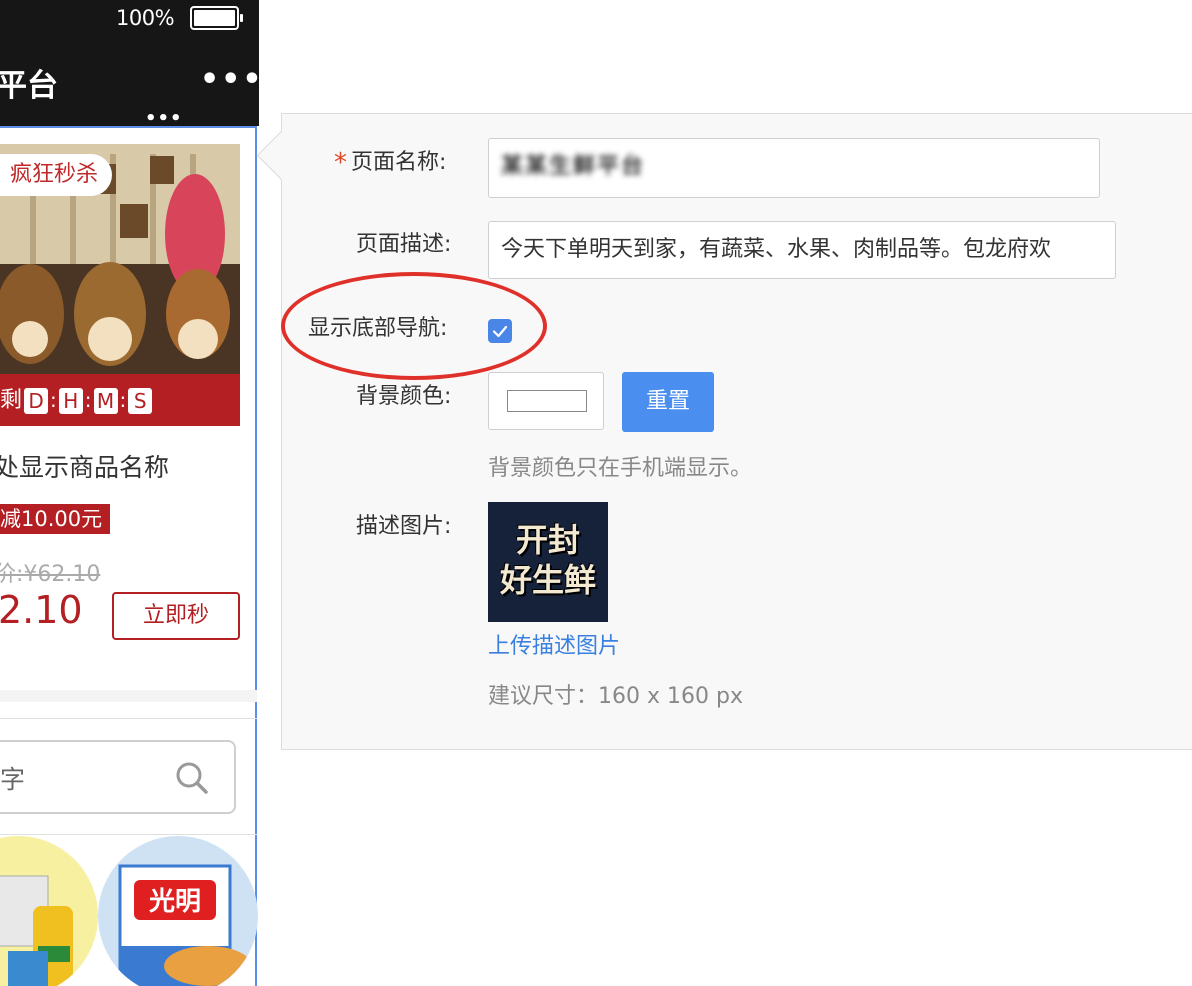 The height and width of the screenshot is (986, 1192). I want to click on countdown-hours: H, so click(70, 401).